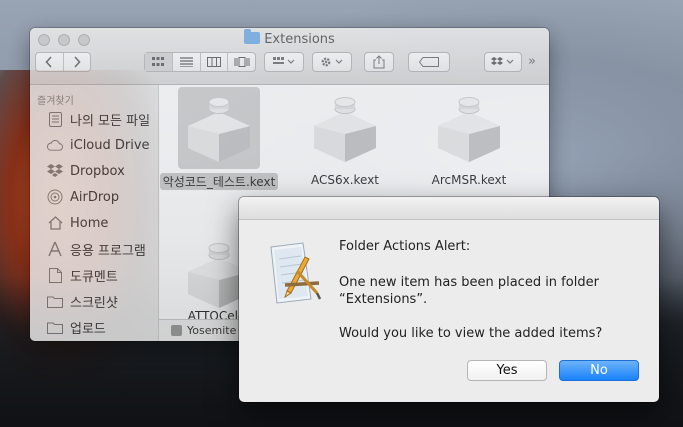  What do you see at coordinates (108, 251) in the screenshot?
I see `sidebar-item-label: 응용 프로그램` at bounding box center [108, 251].